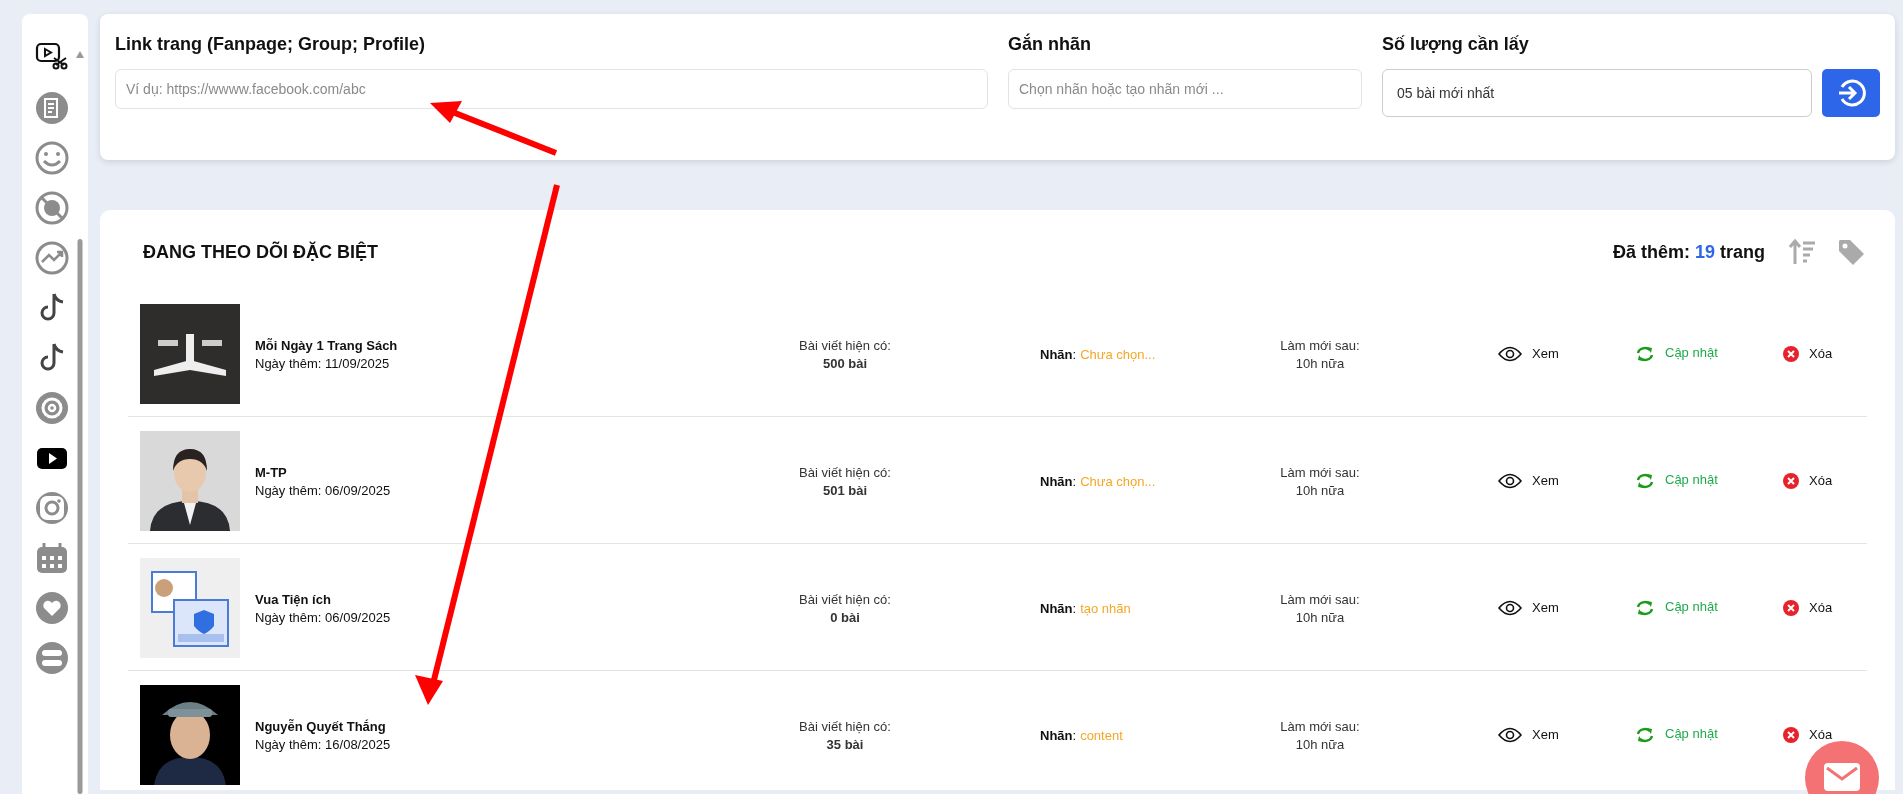 This screenshot has height=794, width=1903. Describe the element at coordinates (321, 726) in the screenshot. I see `page-name: Nguyễn Quyết Thắng` at that location.